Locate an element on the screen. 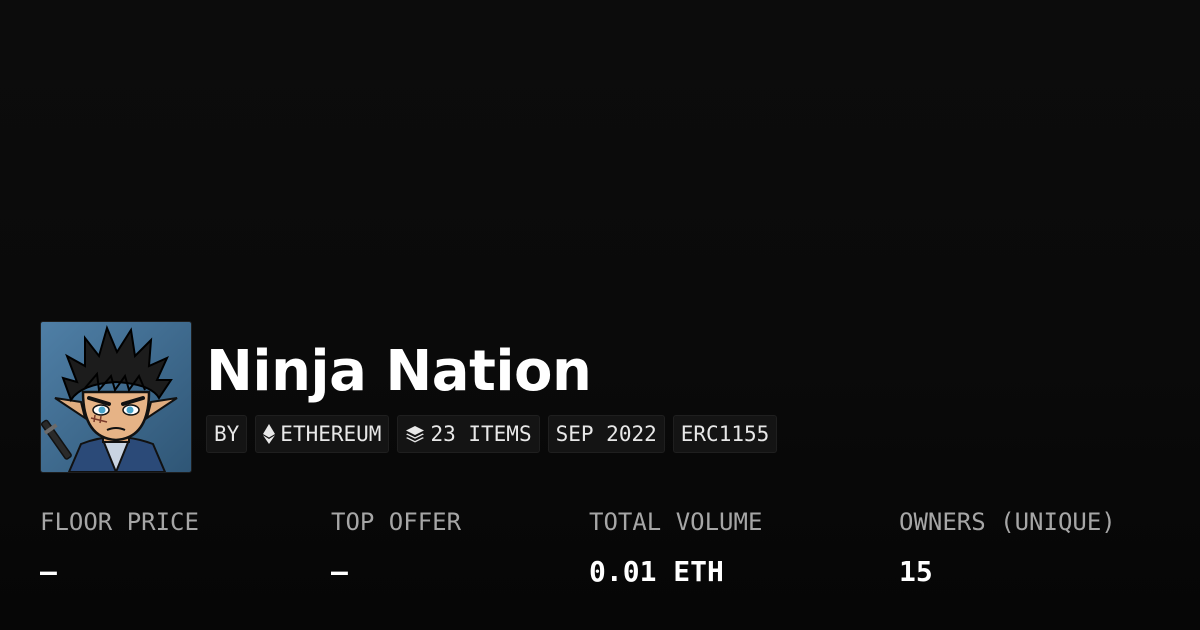  tag-created-date: SEP 2022 is located at coordinates (606, 434).